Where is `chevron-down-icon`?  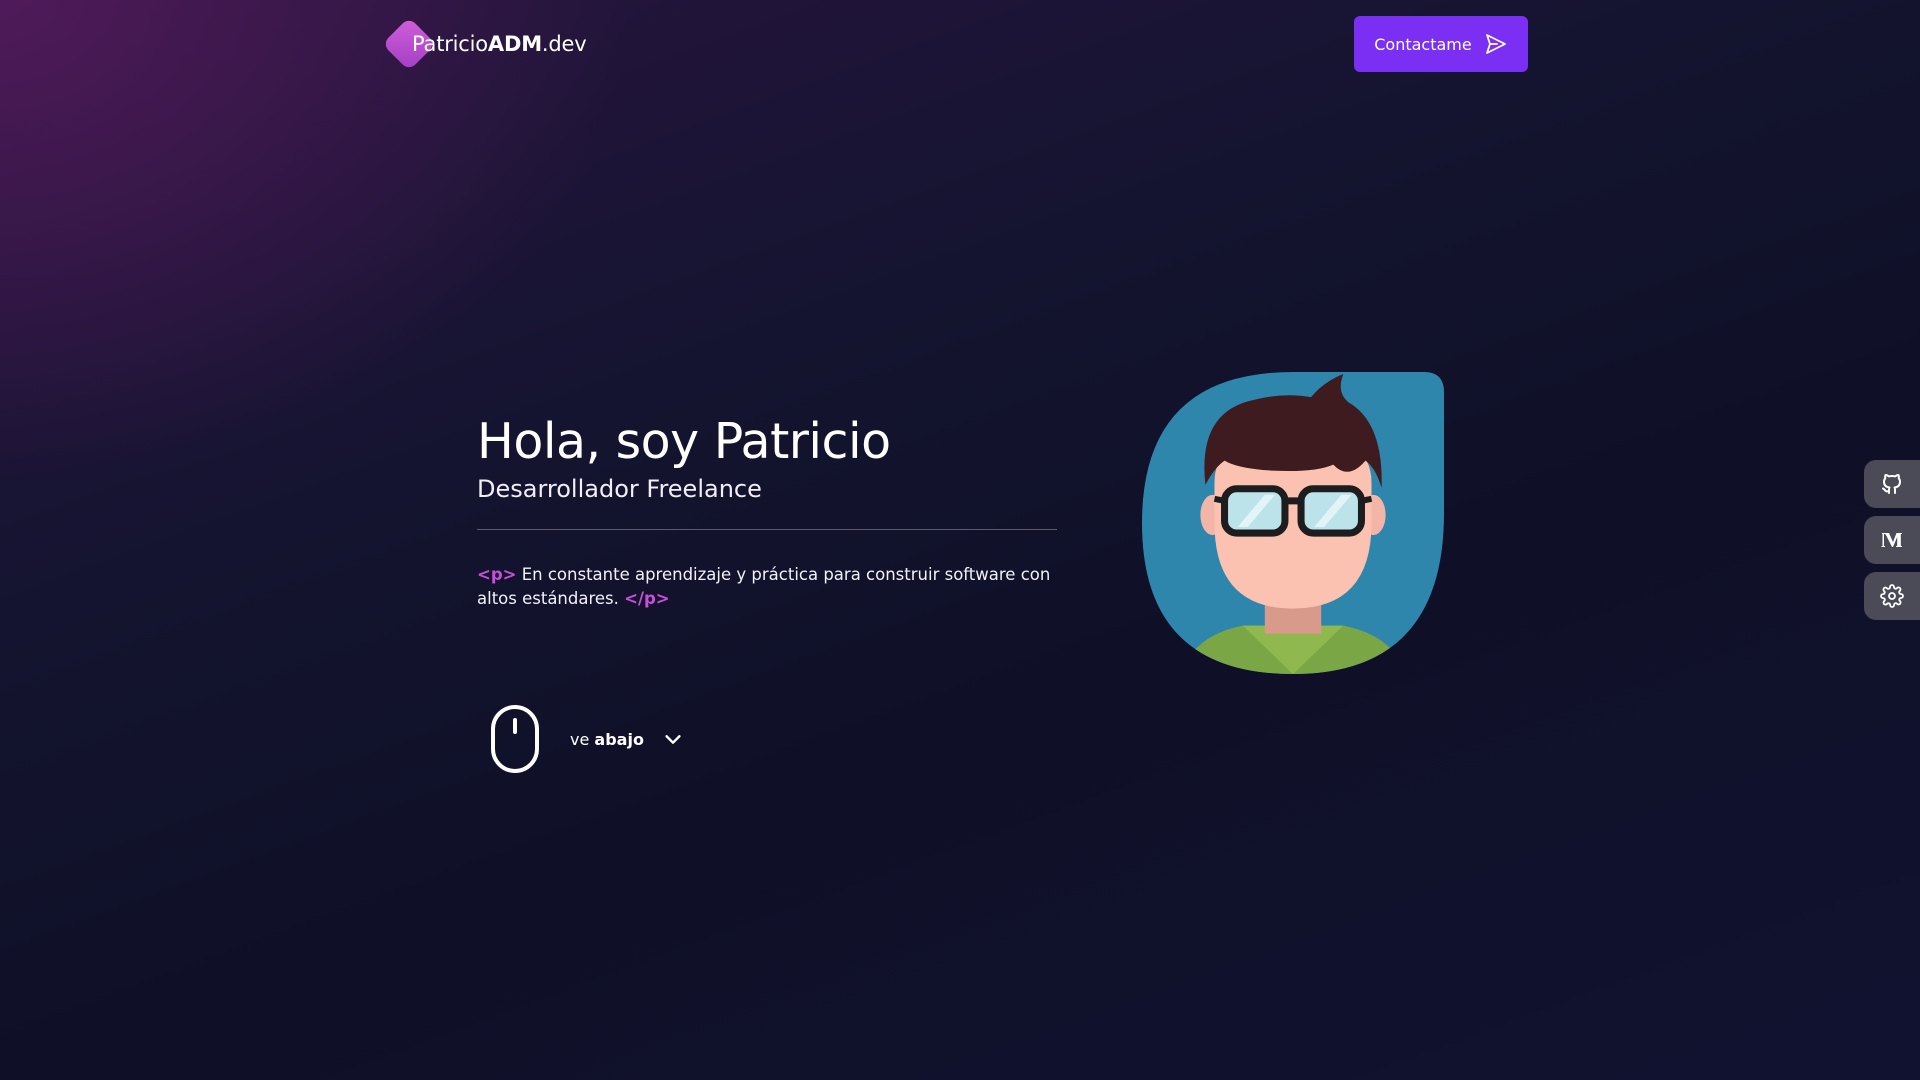 chevron-down-icon is located at coordinates (673, 739).